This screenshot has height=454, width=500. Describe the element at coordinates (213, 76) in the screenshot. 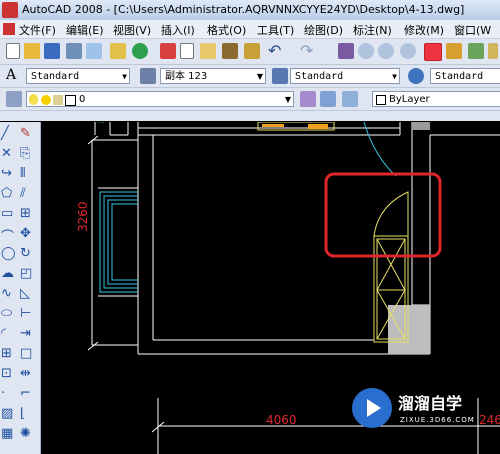

I see `dim-style-select: 副本 123 ▼` at that location.